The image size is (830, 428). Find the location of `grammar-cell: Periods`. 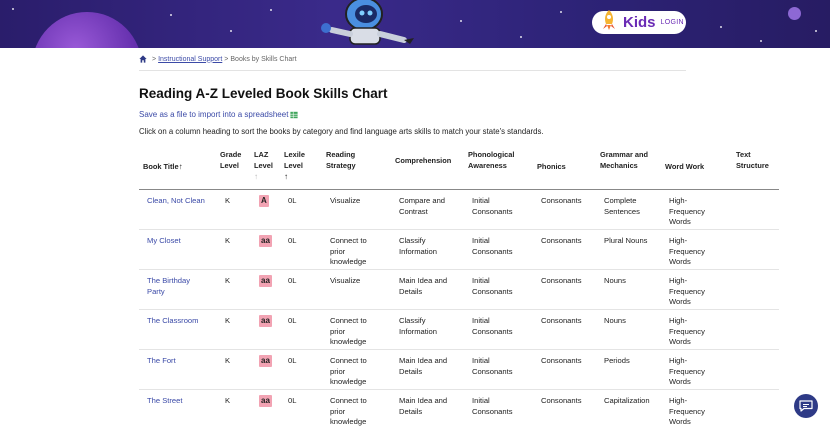

grammar-cell: Periods is located at coordinates (617, 360).